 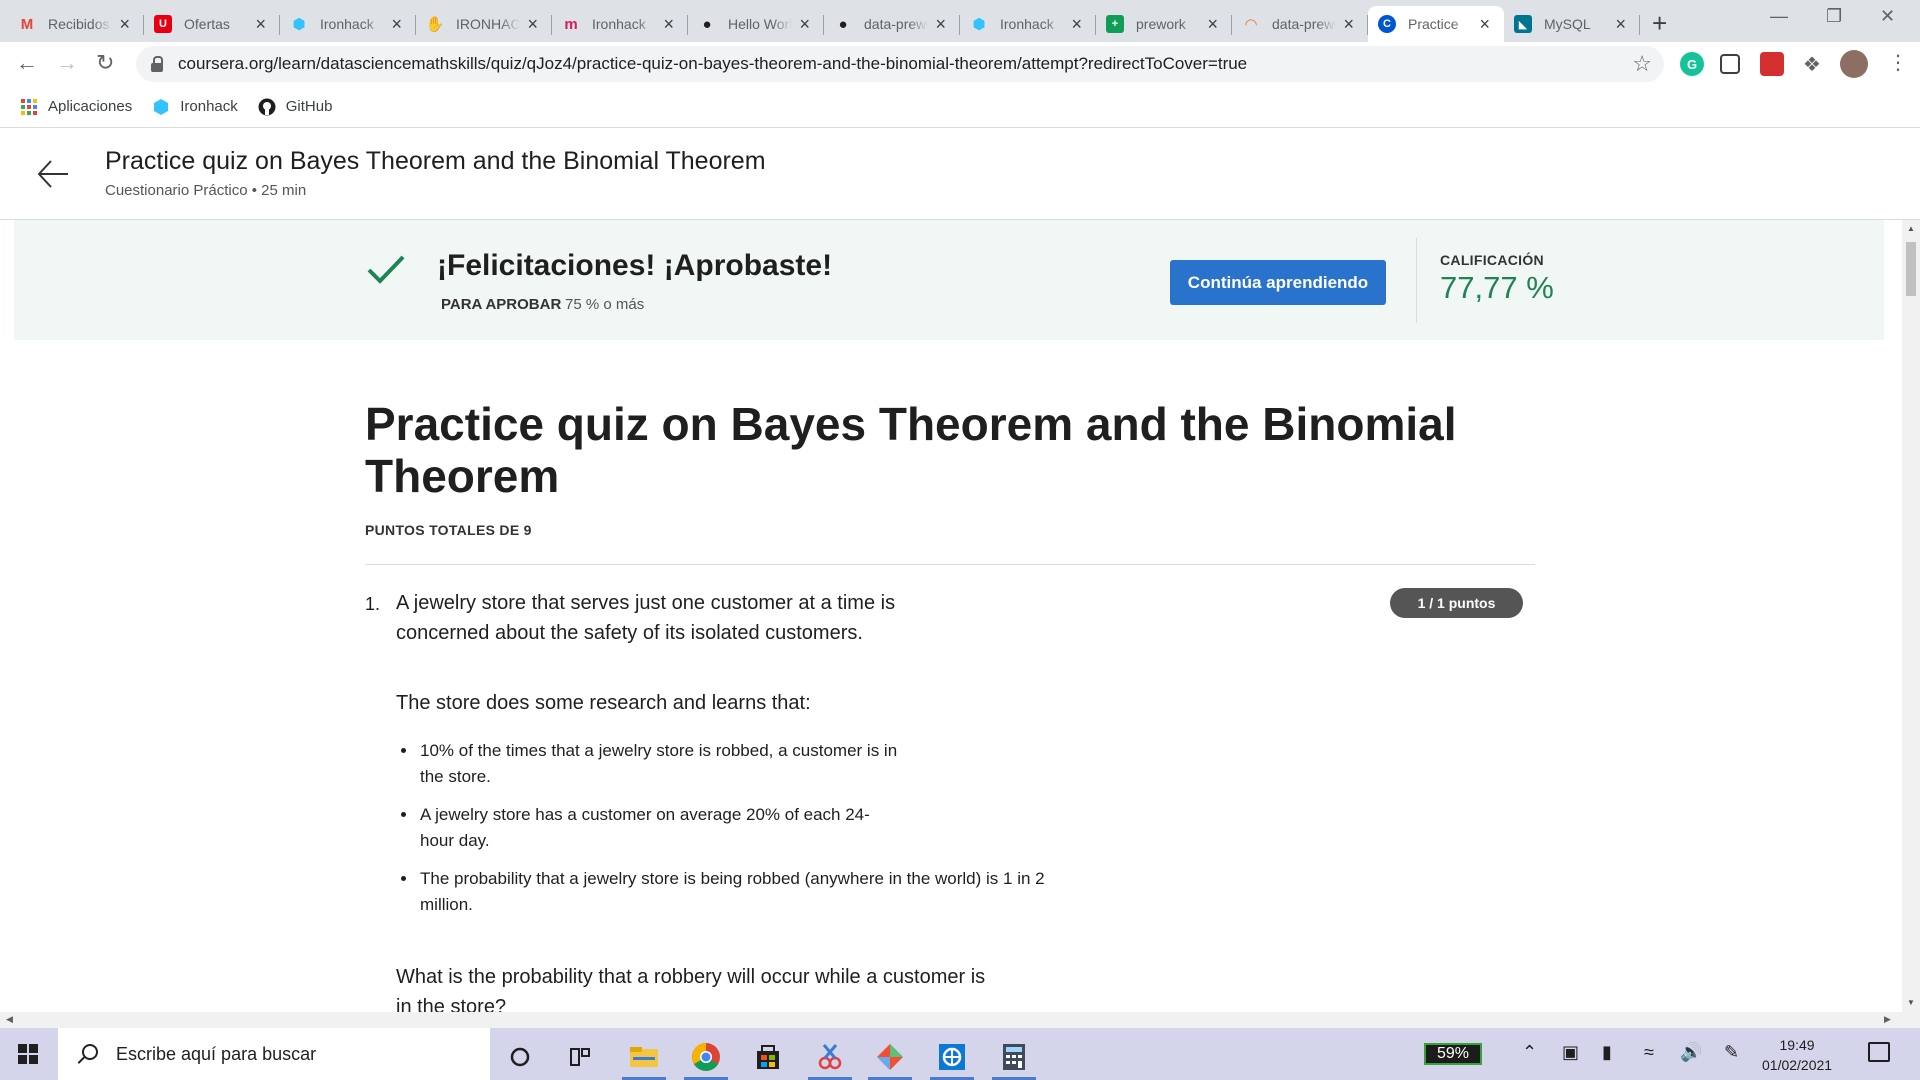 I want to click on forward-arrow-icon: →, so click(x=67, y=63).